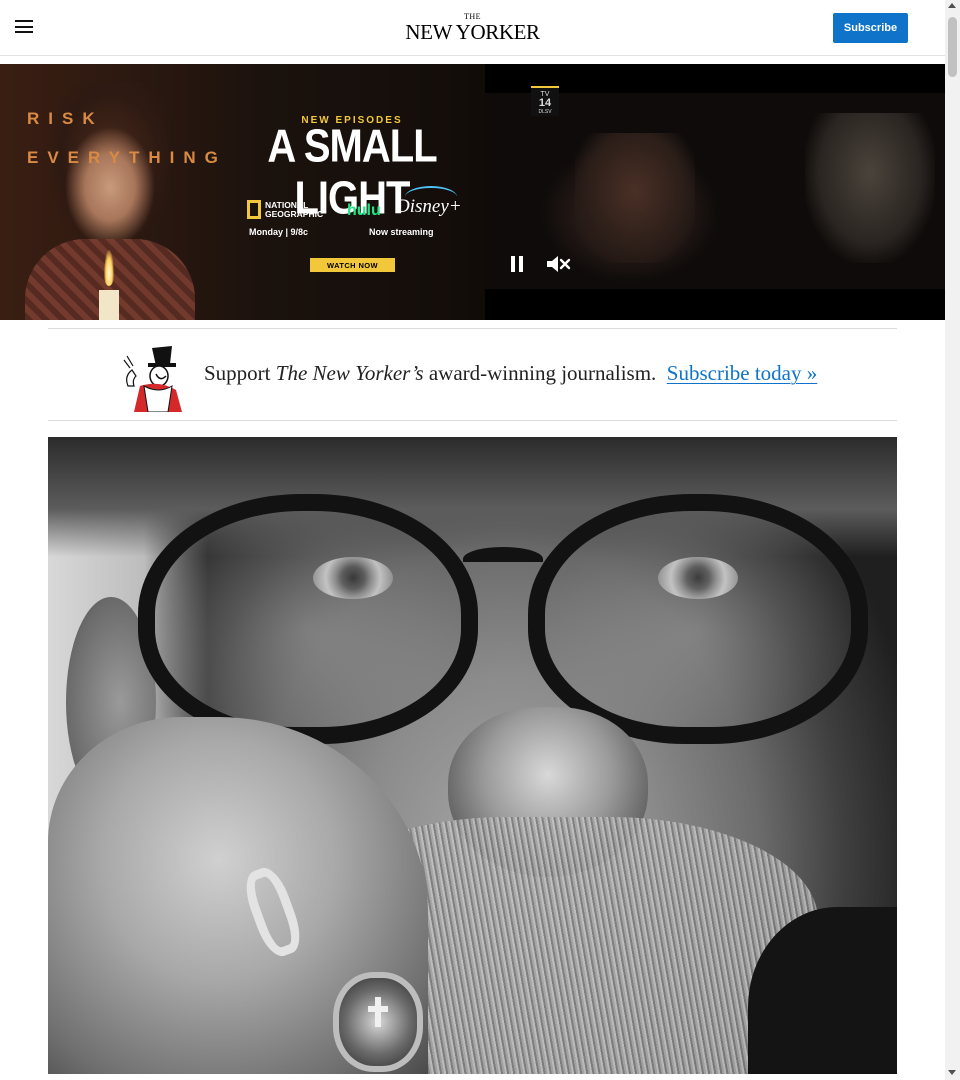  What do you see at coordinates (352, 265) in the screenshot?
I see `watch-now-button: WATCH NOW` at bounding box center [352, 265].